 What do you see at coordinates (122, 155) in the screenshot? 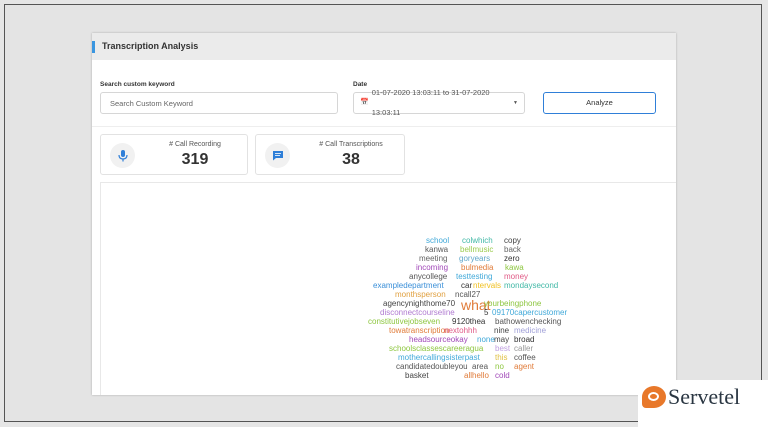
I see `microphone-icon` at bounding box center [122, 155].